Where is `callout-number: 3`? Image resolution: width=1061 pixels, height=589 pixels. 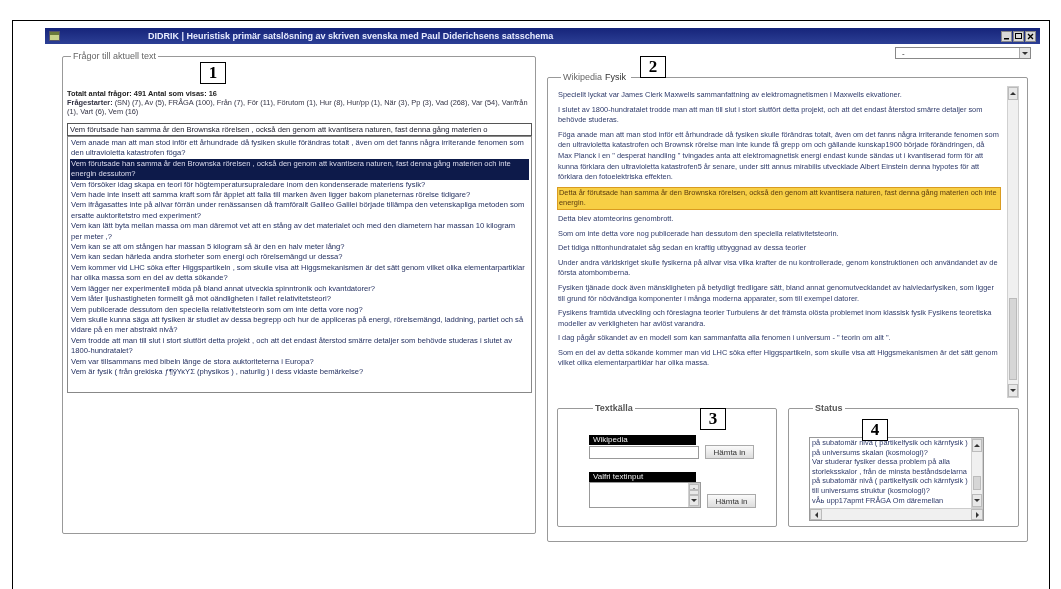 callout-number: 3 is located at coordinates (713, 419).